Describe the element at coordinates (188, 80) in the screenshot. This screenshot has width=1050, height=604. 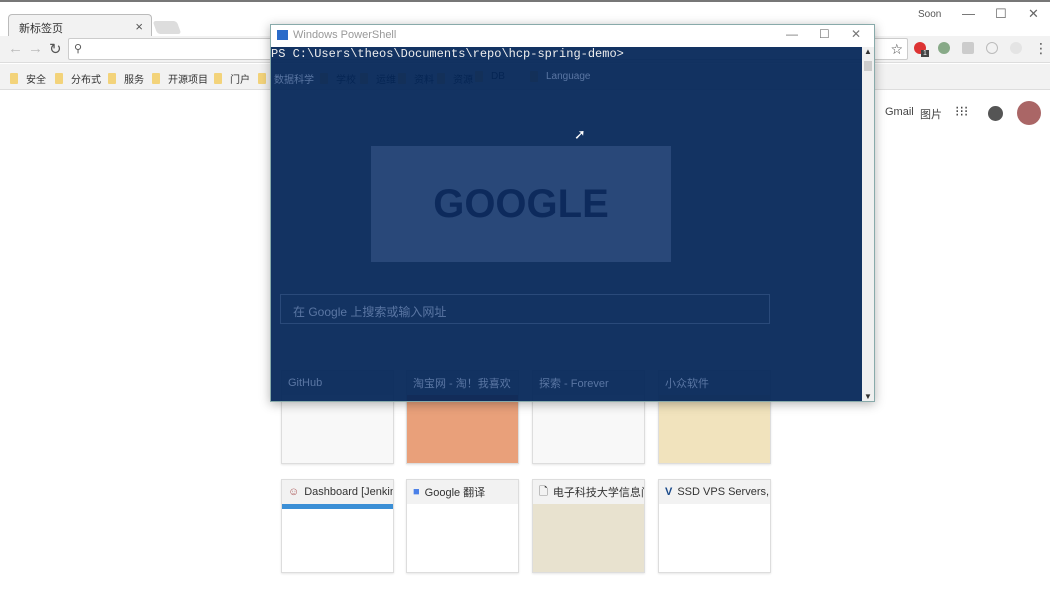
I see `bookmark-label: 开源项目` at that location.